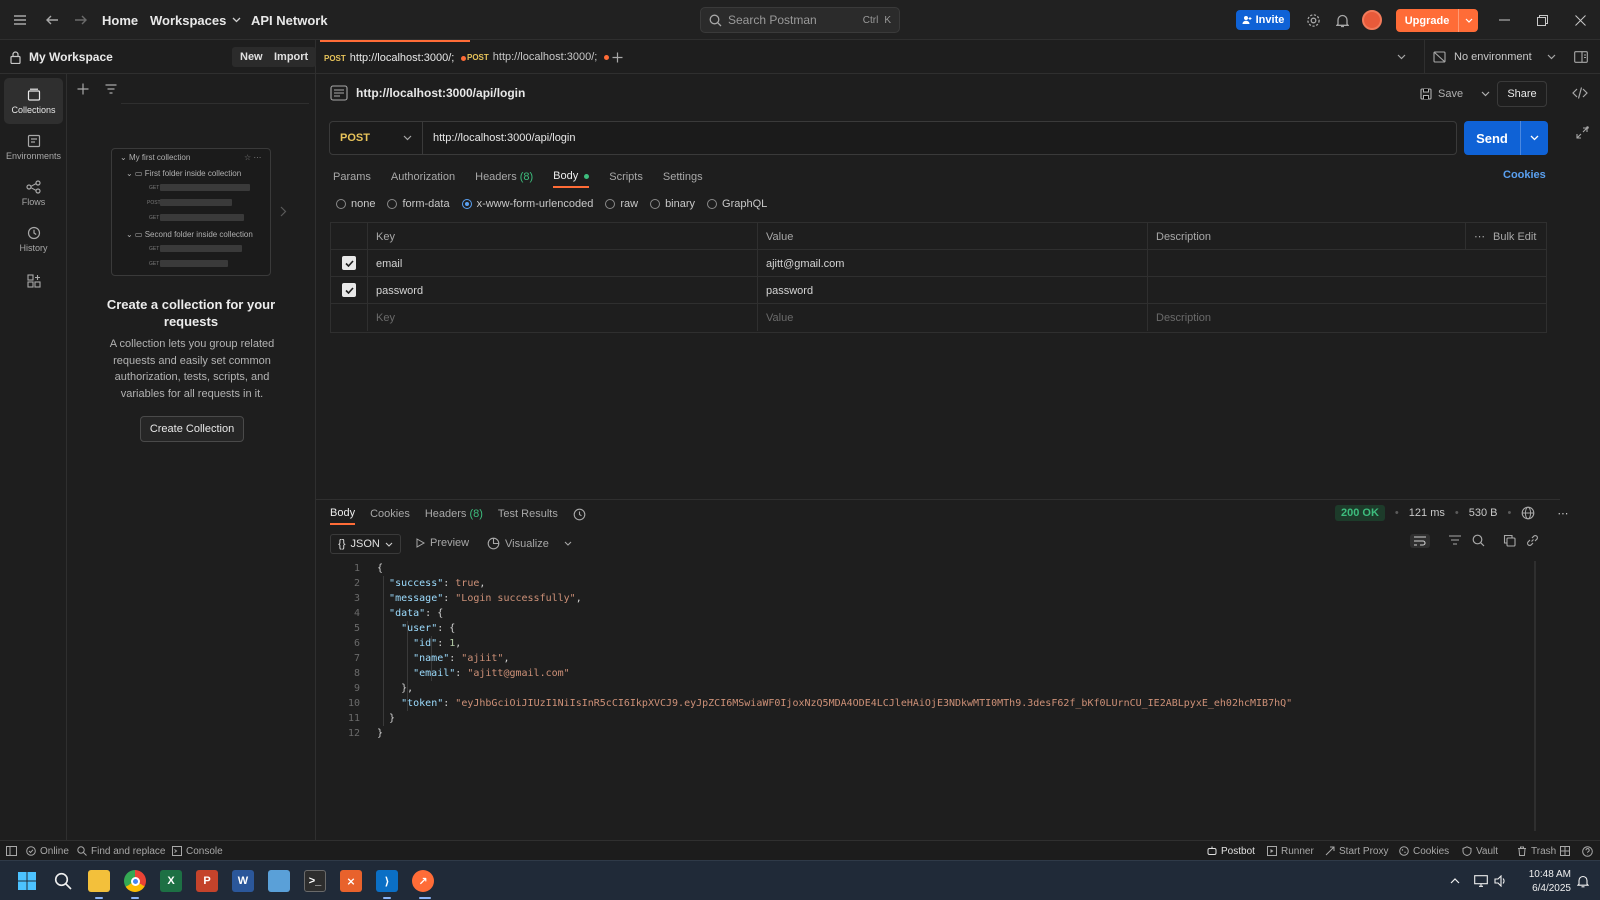 This screenshot has width=1600, height=900. Describe the element at coordinates (352, 177) in the screenshot. I see `tab-params: Params` at that location.